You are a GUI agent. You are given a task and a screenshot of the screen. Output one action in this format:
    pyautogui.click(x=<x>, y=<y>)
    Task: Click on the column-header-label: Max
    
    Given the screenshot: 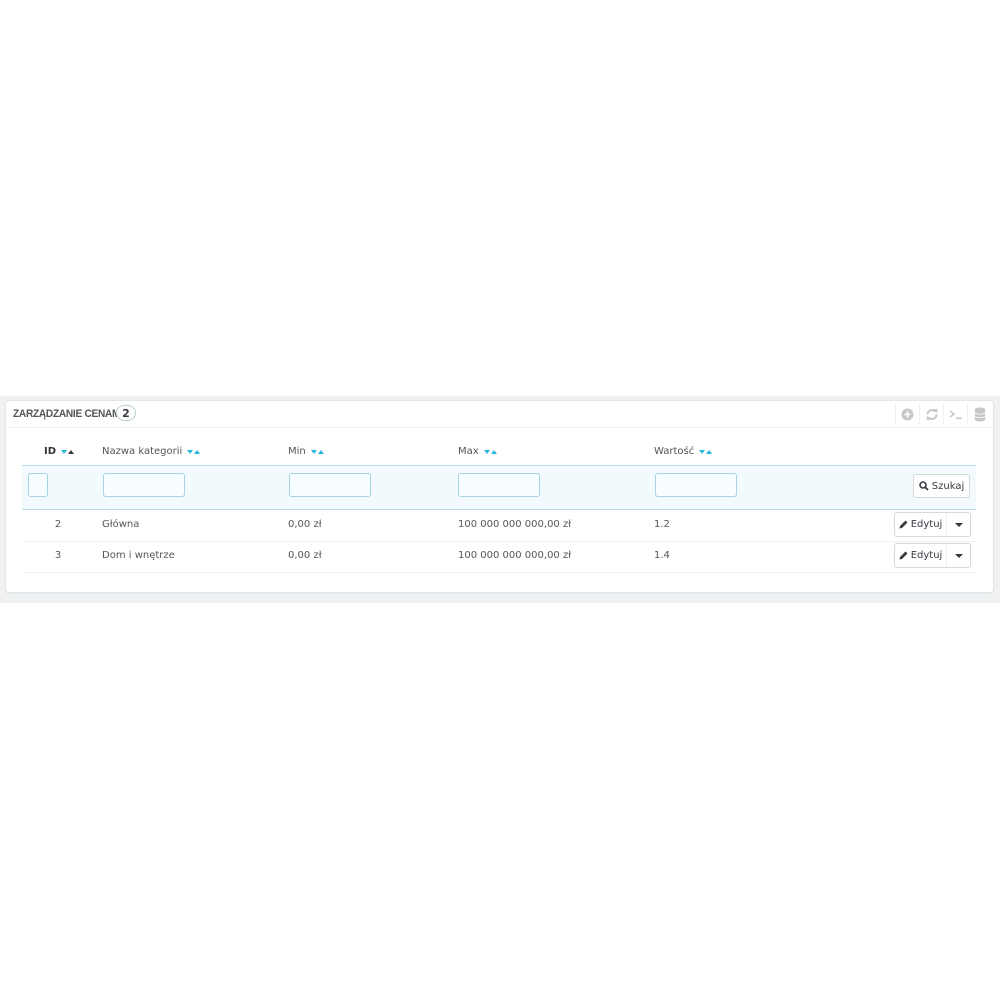 What is the action you would take?
    pyautogui.click(x=468, y=451)
    